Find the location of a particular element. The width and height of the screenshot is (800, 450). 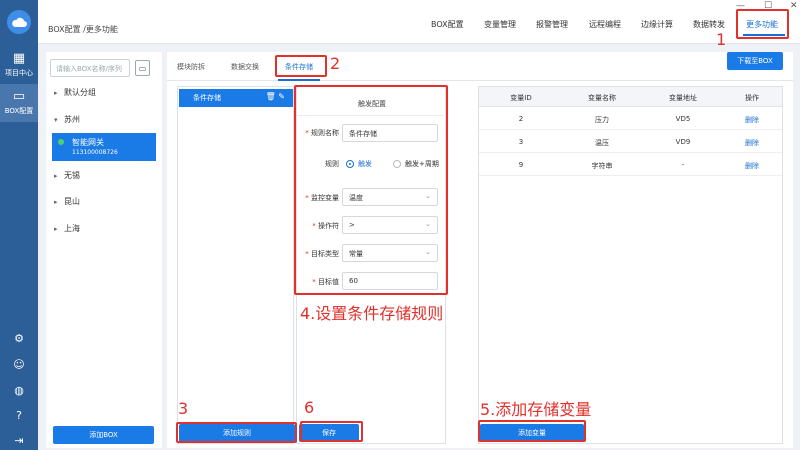

nav-edge-computing: 边缘计算 is located at coordinates (657, 24).